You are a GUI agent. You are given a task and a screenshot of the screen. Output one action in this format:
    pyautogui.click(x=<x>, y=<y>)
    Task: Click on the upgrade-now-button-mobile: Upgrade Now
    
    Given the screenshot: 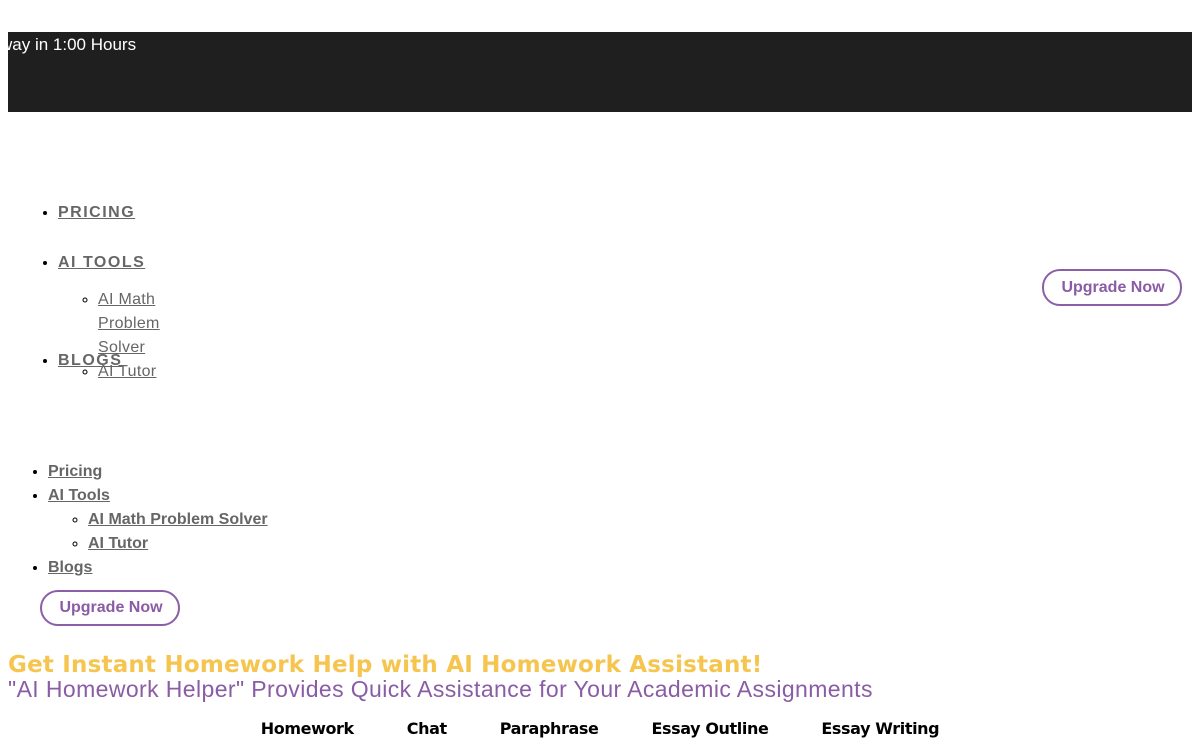 What is the action you would take?
    pyautogui.click(x=110, y=608)
    